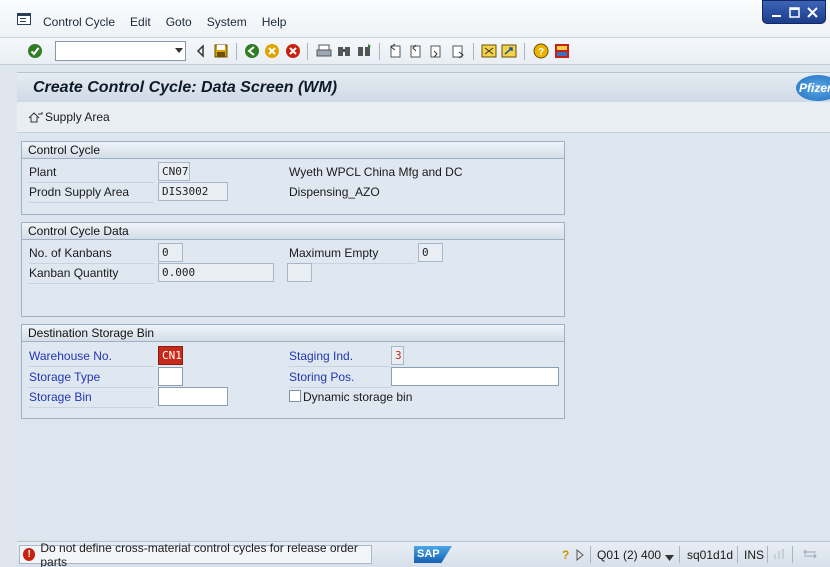 This screenshot has width=830, height=567. Describe the element at coordinates (489, 51) in the screenshot. I see `create-session-icon` at that location.